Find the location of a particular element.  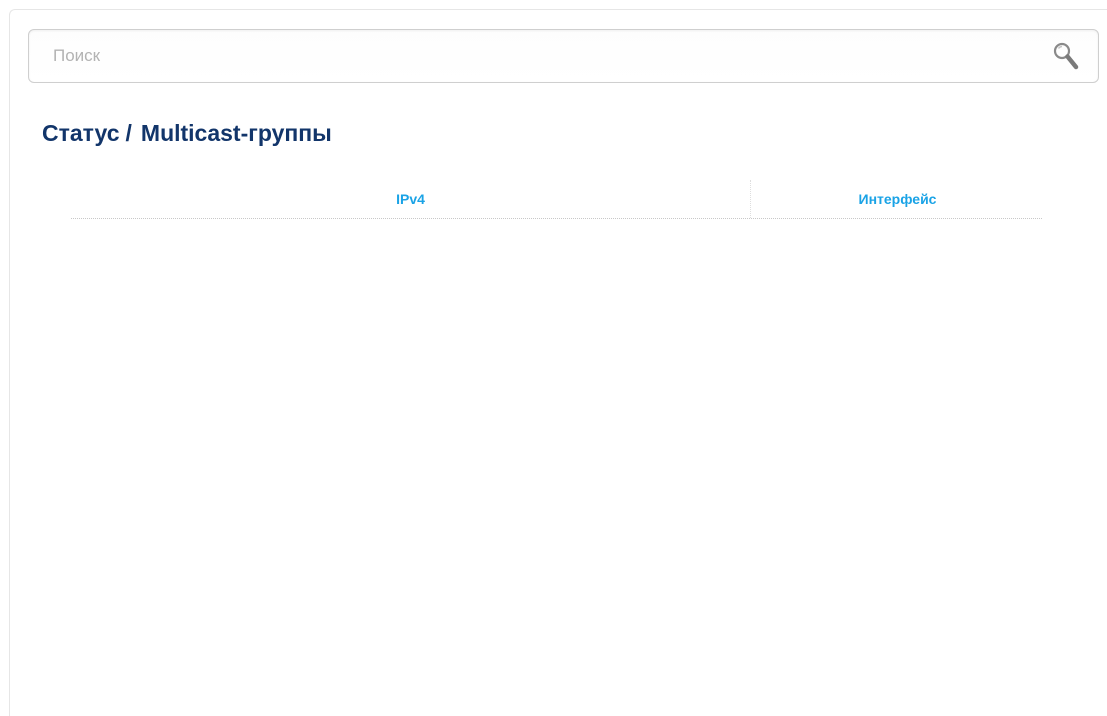

search-box is located at coordinates (563, 56).